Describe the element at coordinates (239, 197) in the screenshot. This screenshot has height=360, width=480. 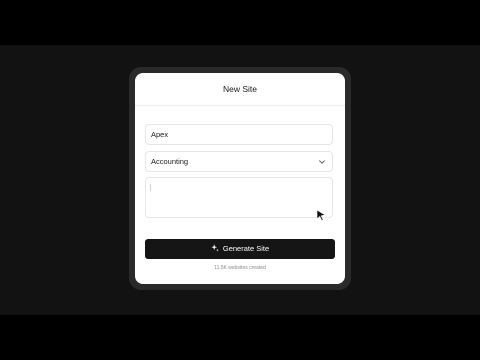
I see `description-textarea` at that location.